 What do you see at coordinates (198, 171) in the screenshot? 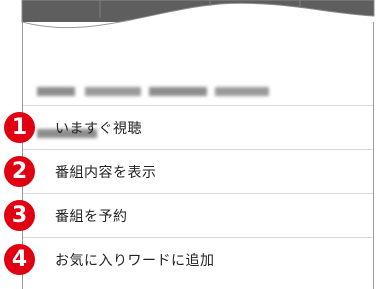
I see `menu-item-show-details: 番組内容を表示` at bounding box center [198, 171].